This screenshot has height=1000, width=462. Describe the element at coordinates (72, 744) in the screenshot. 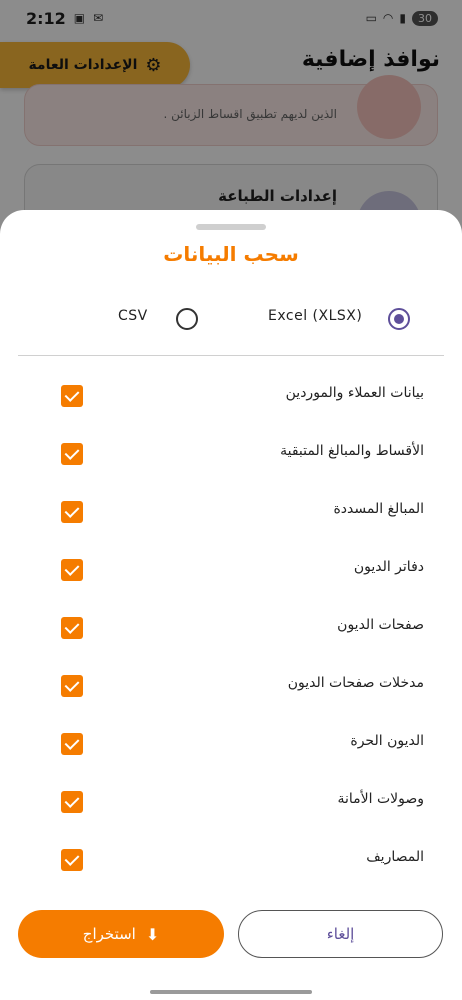

I see `checkbox-free-debts` at that location.